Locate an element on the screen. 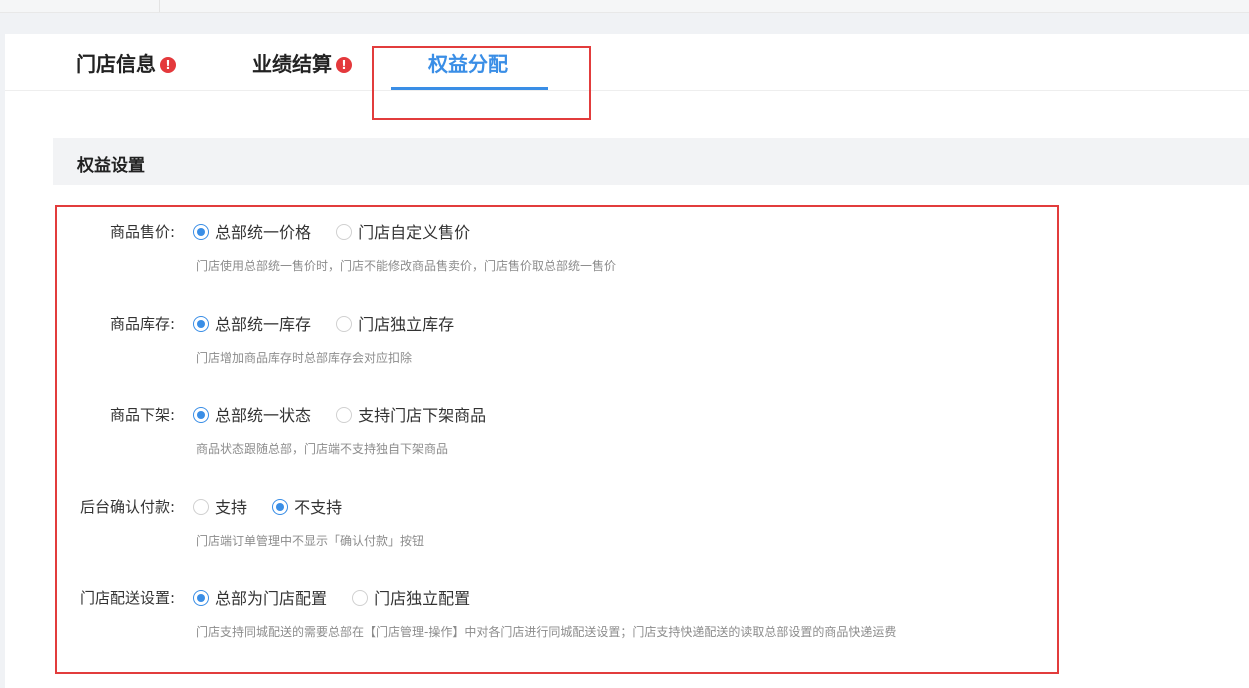  option-label: 支持 is located at coordinates (231, 507).